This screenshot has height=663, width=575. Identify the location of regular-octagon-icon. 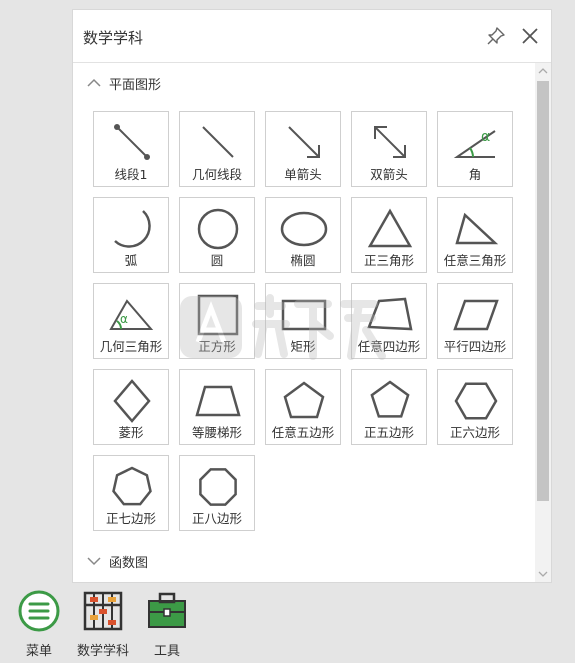
(218, 487).